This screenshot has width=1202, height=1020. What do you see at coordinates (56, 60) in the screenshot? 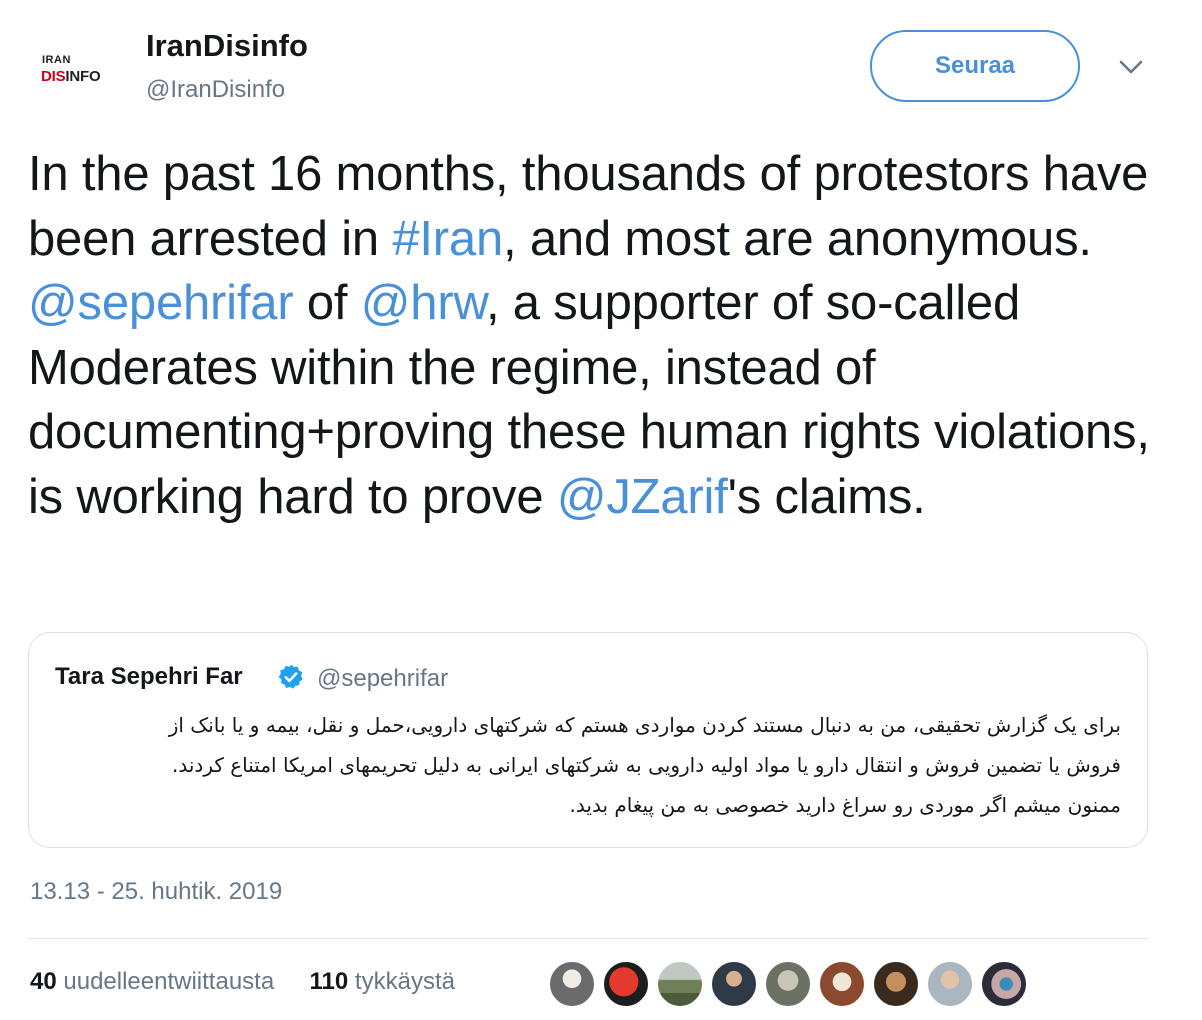
I see `avatar-logo-top: IRAN` at bounding box center [56, 60].